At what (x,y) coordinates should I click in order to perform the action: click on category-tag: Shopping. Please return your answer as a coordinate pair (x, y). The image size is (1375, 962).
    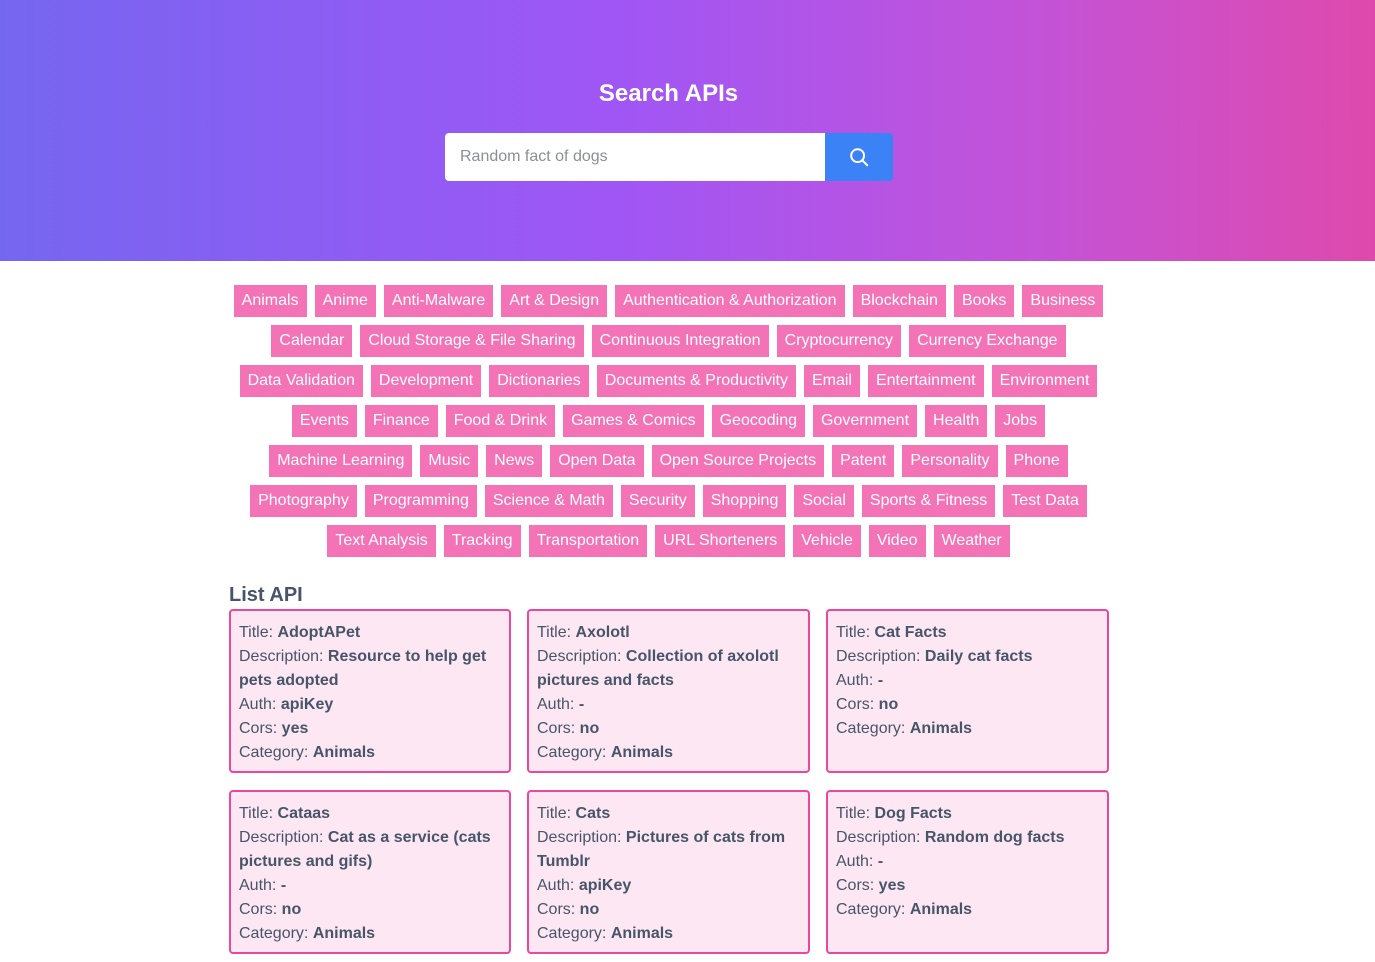
    Looking at the image, I should click on (744, 501).